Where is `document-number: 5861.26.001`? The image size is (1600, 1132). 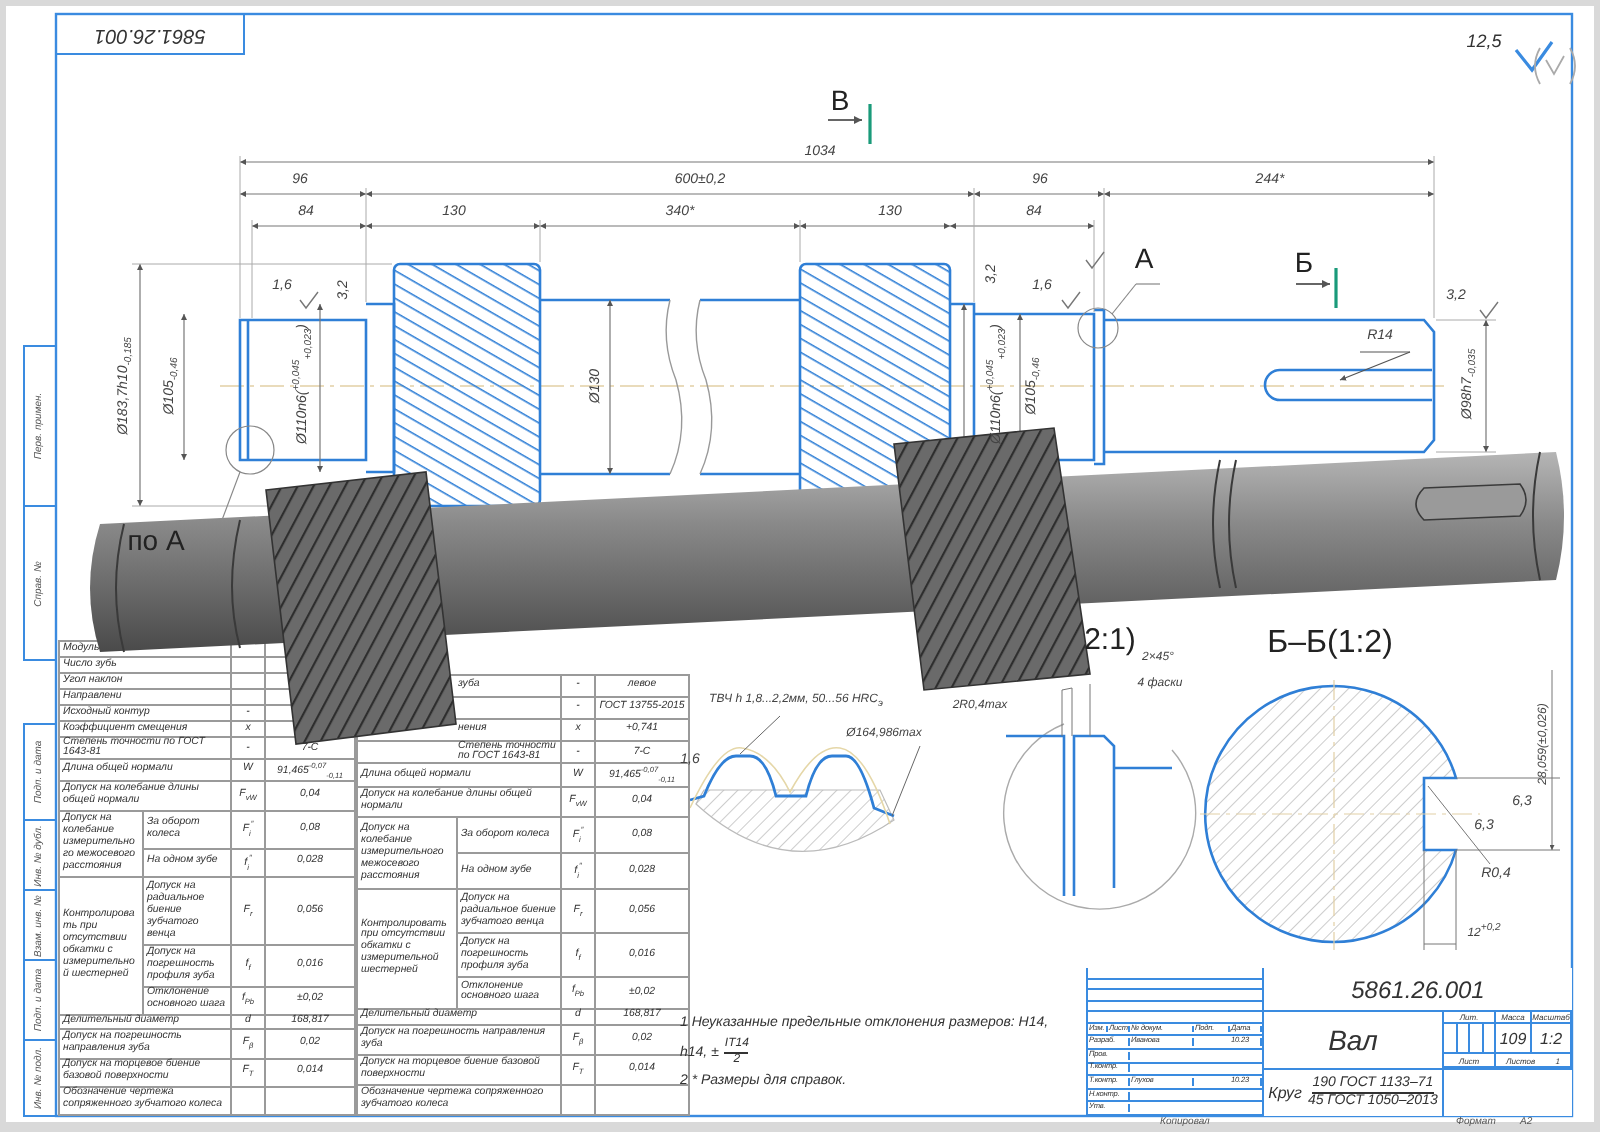 document-number: 5861.26.001 is located at coordinates (1418, 990).